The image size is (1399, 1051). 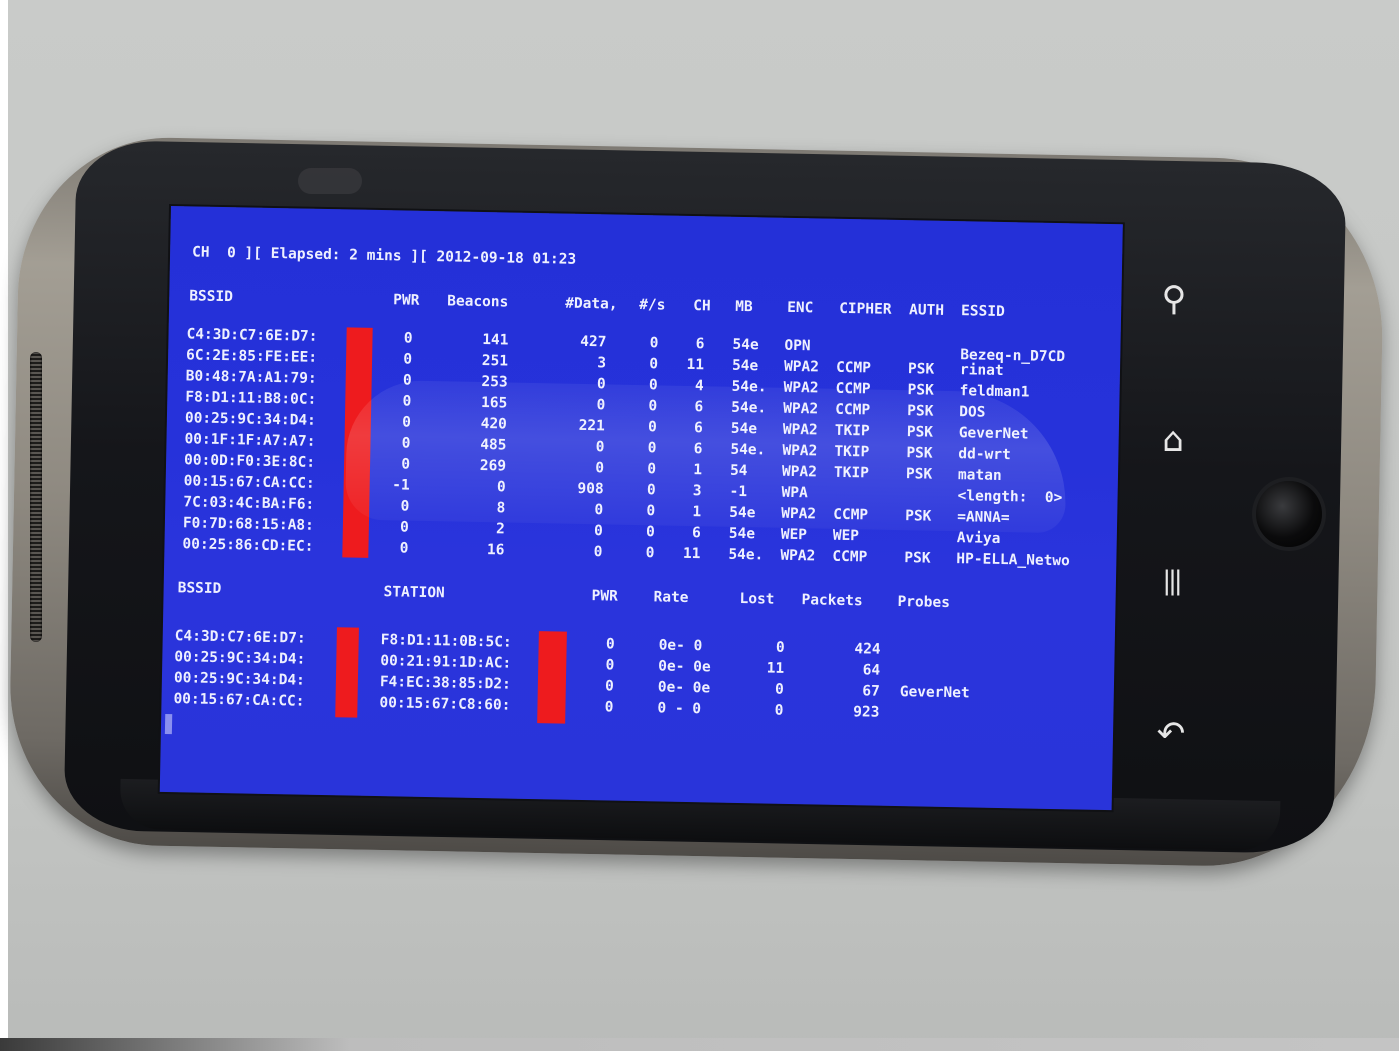 What do you see at coordinates (211, 297) in the screenshot?
I see `col-bssid: BSSID` at bounding box center [211, 297].